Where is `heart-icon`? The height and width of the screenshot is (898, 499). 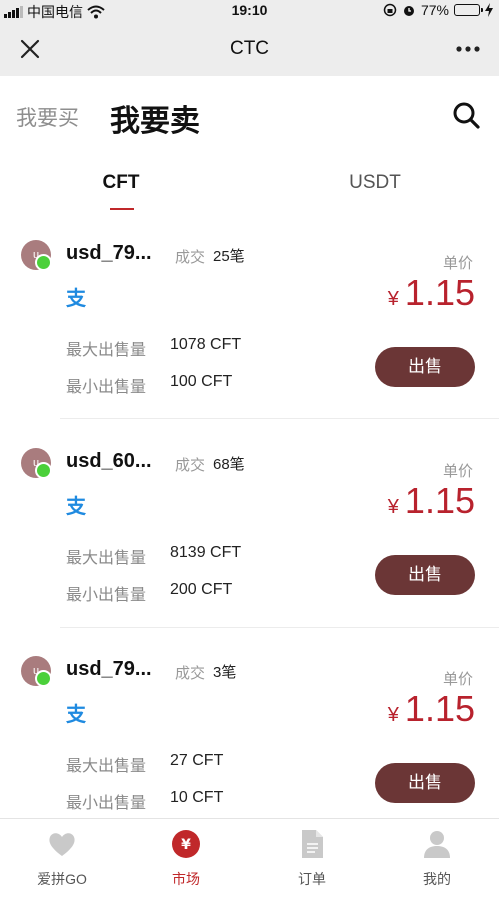 heart-icon is located at coordinates (62, 844).